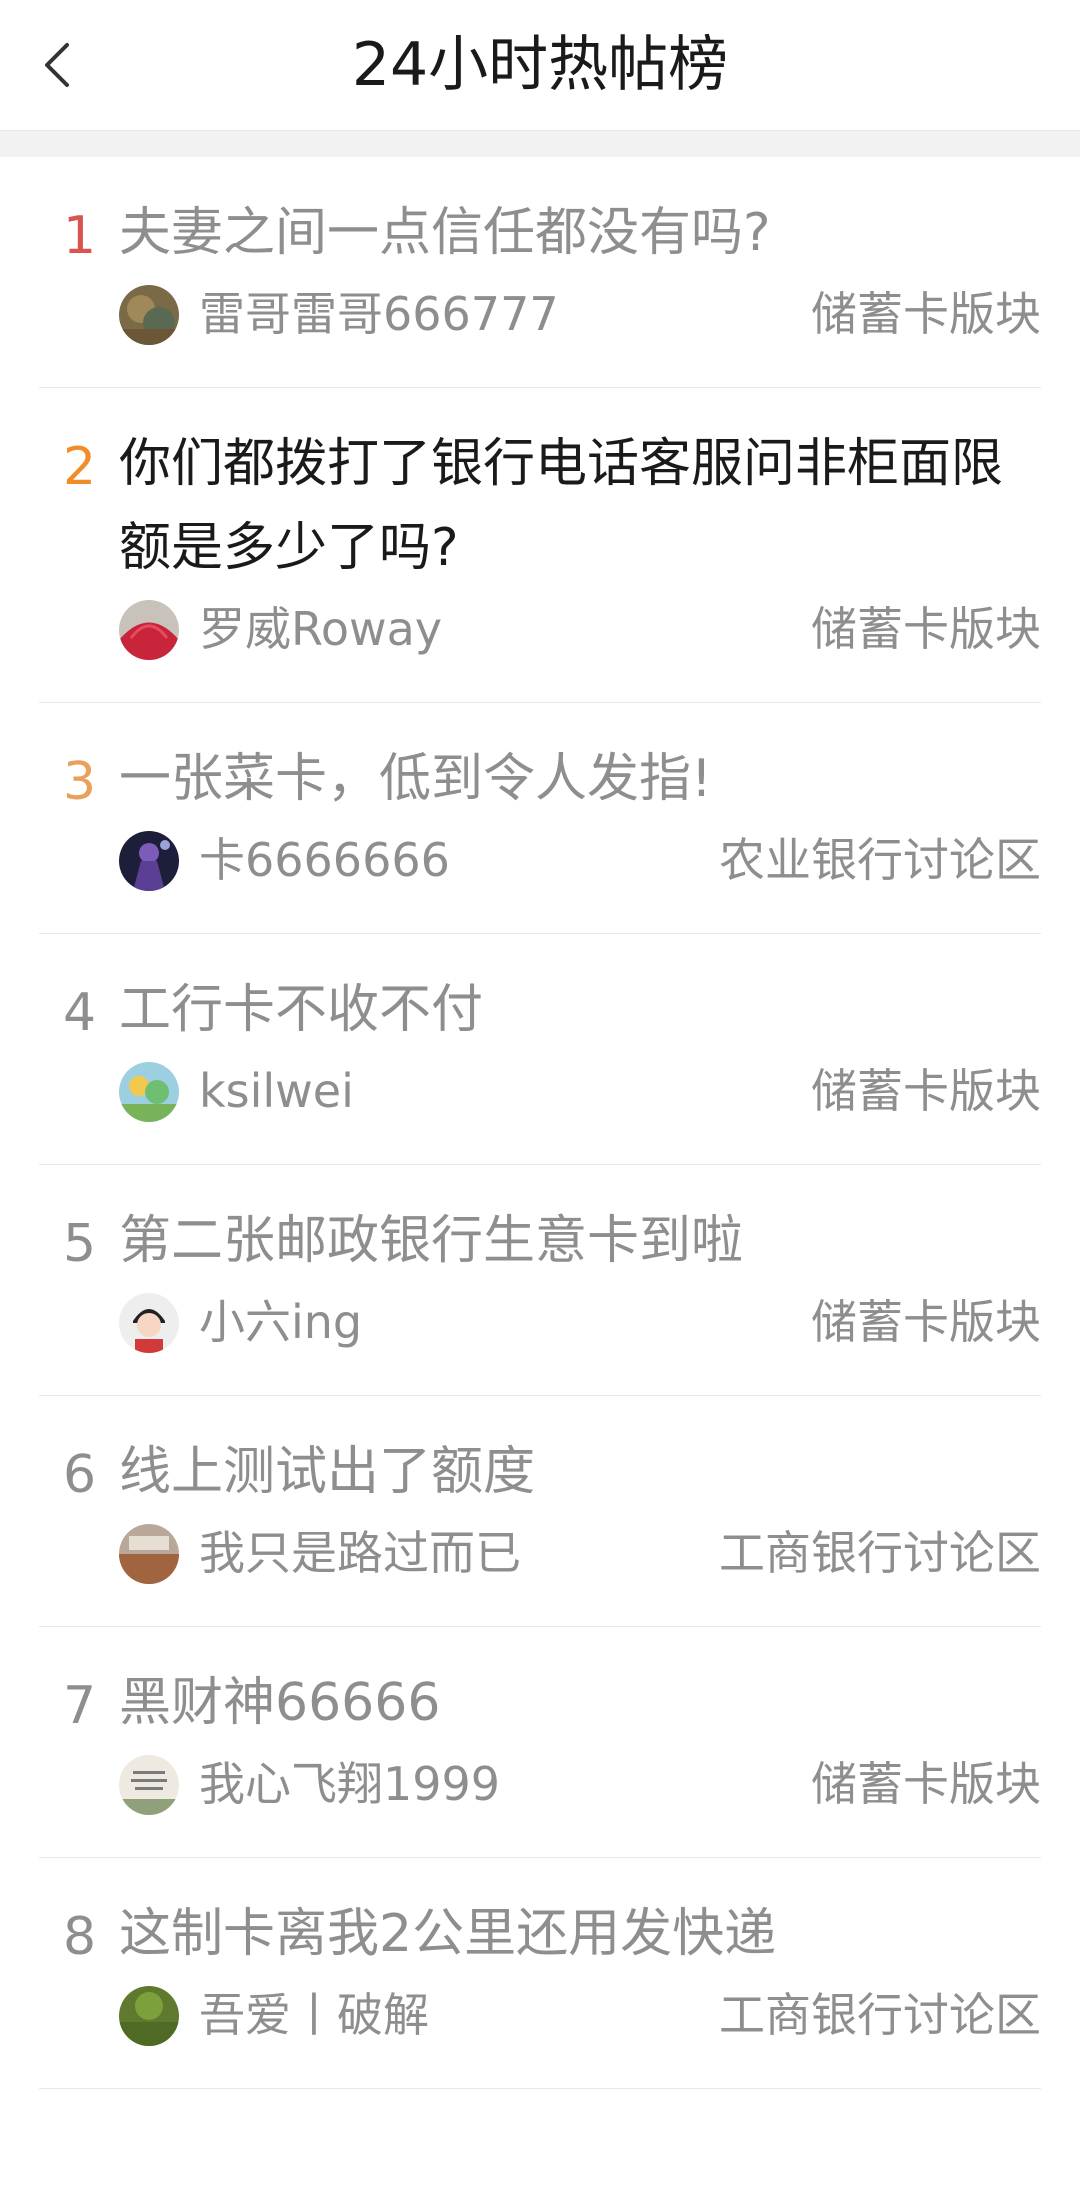 This screenshot has width=1080, height=2186. What do you see at coordinates (880, 860) in the screenshot?
I see `board-name: 农业银行讨论区` at bounding box center [880, 860].